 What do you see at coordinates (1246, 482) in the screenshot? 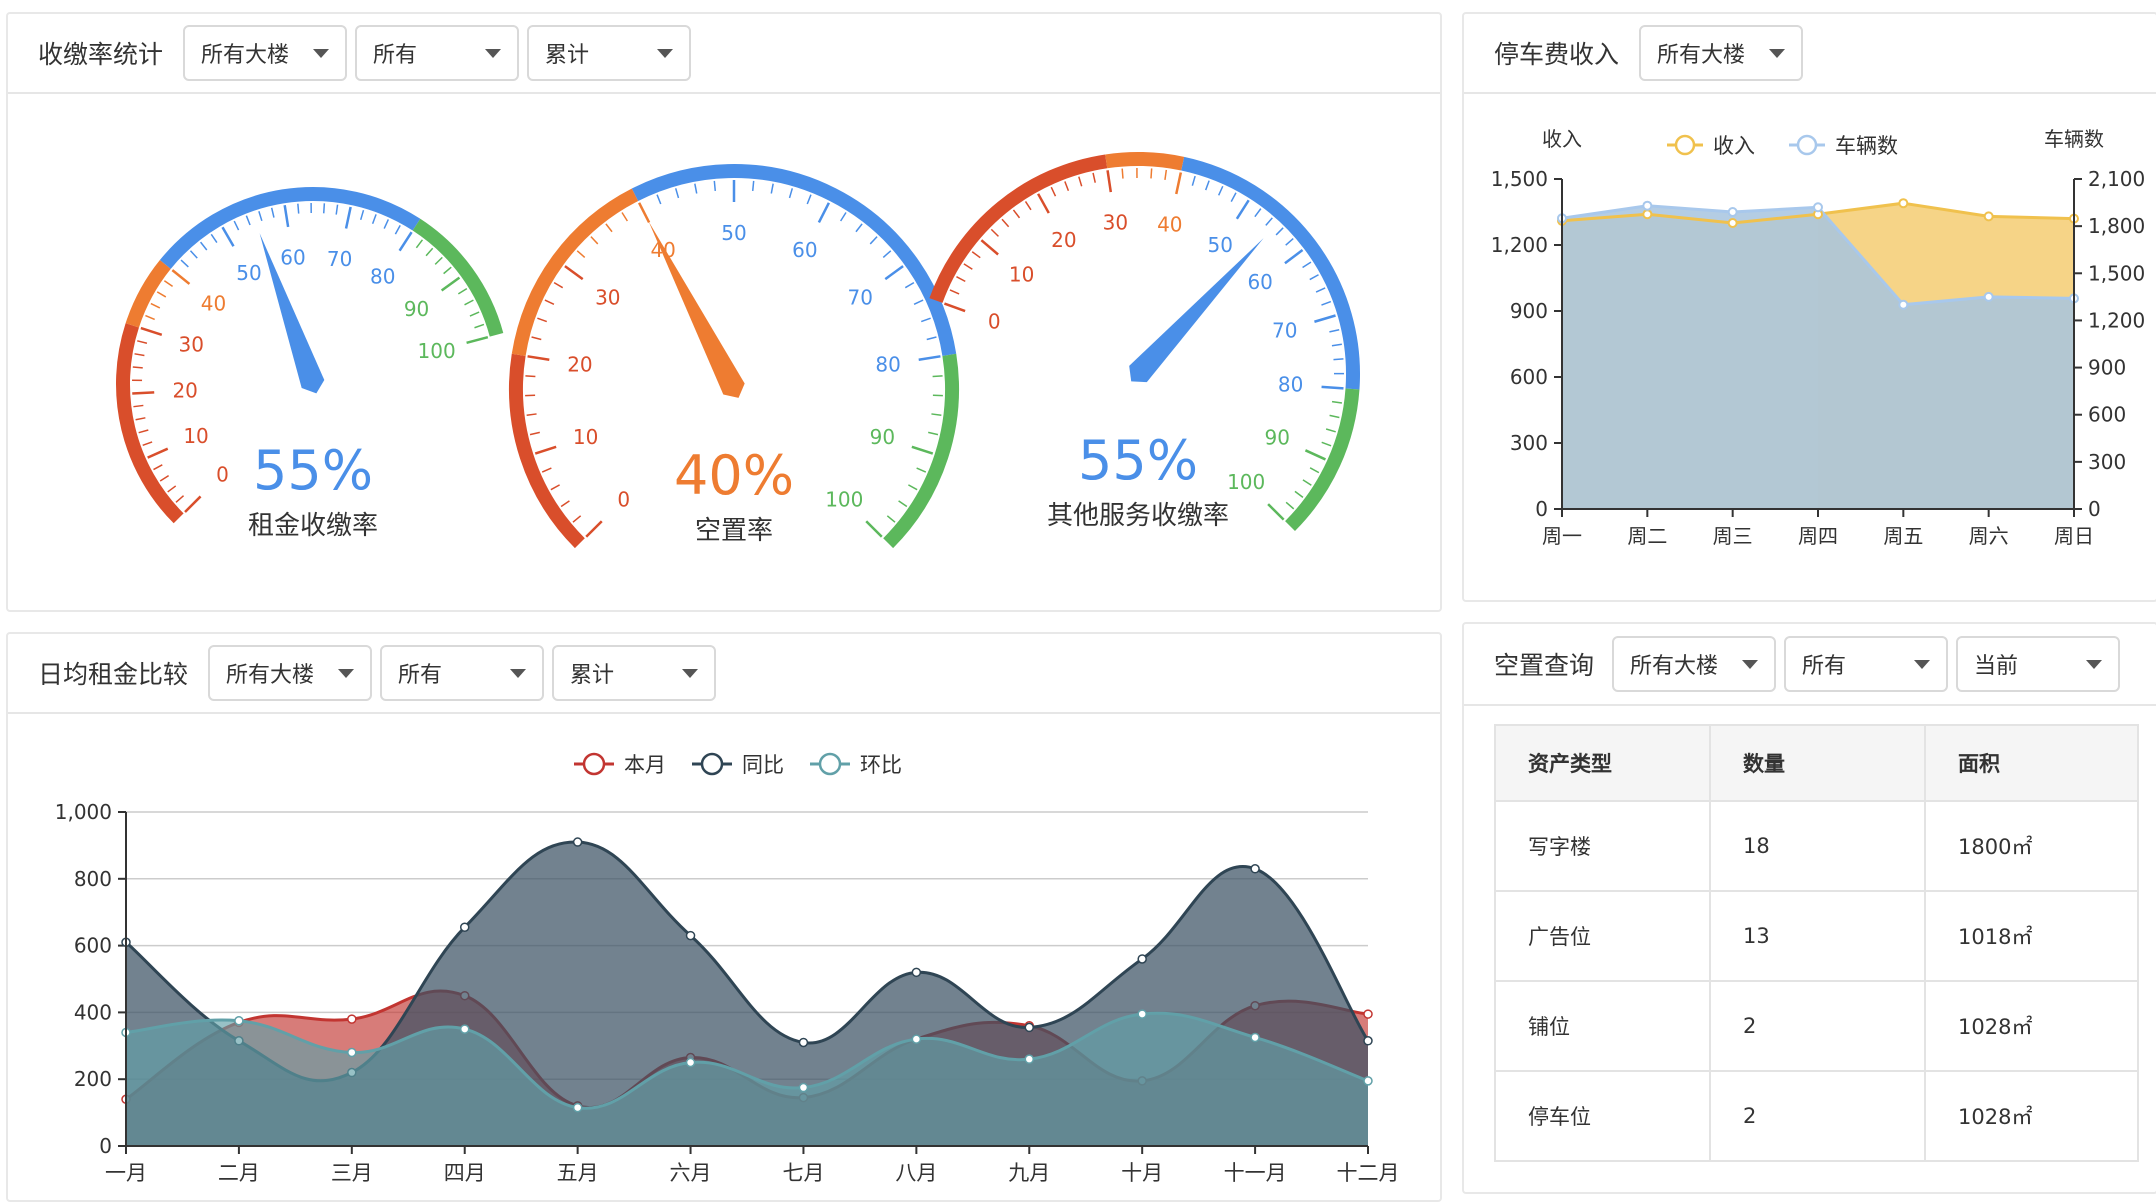
I see `gauge-tick-label: 100` at bounding box center [1246, 482].